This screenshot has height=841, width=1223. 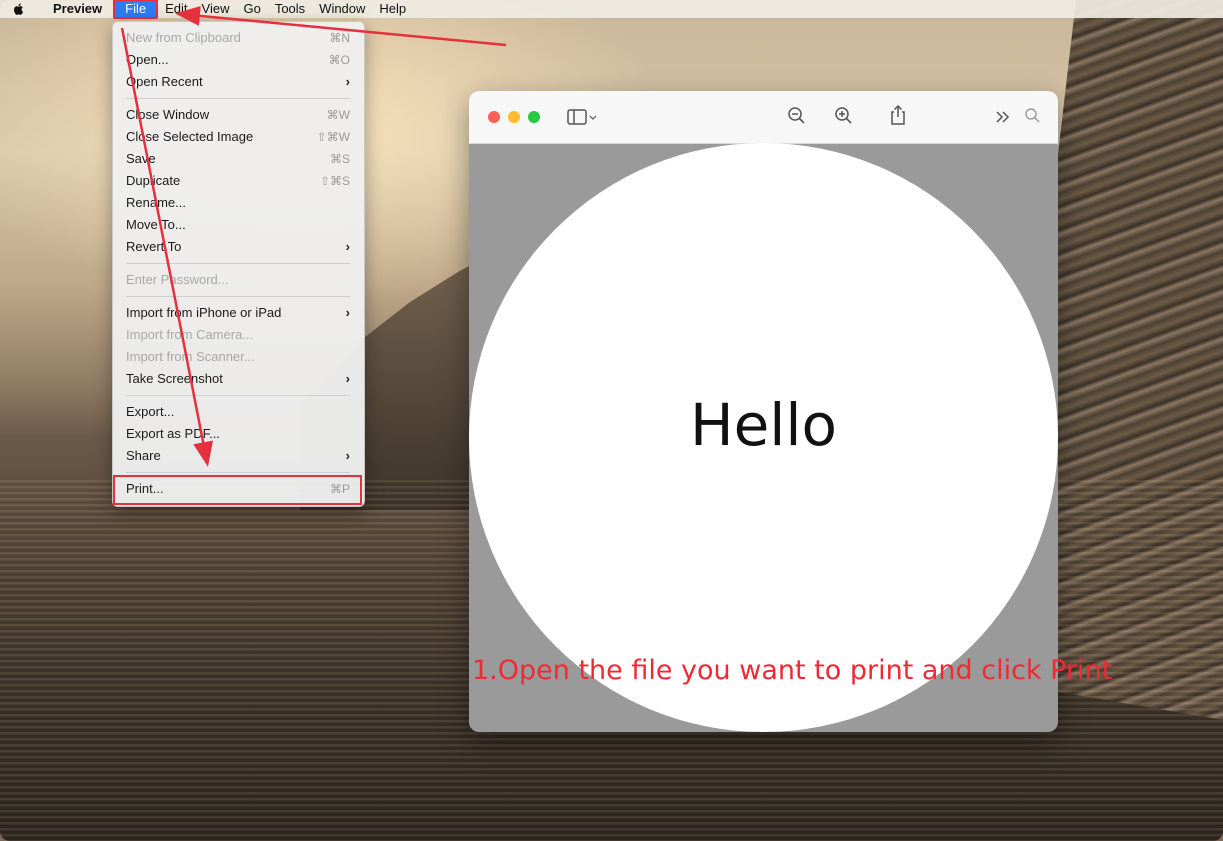 I want to click on shortcut-label: ⌘W, so click(x=338, y=115).